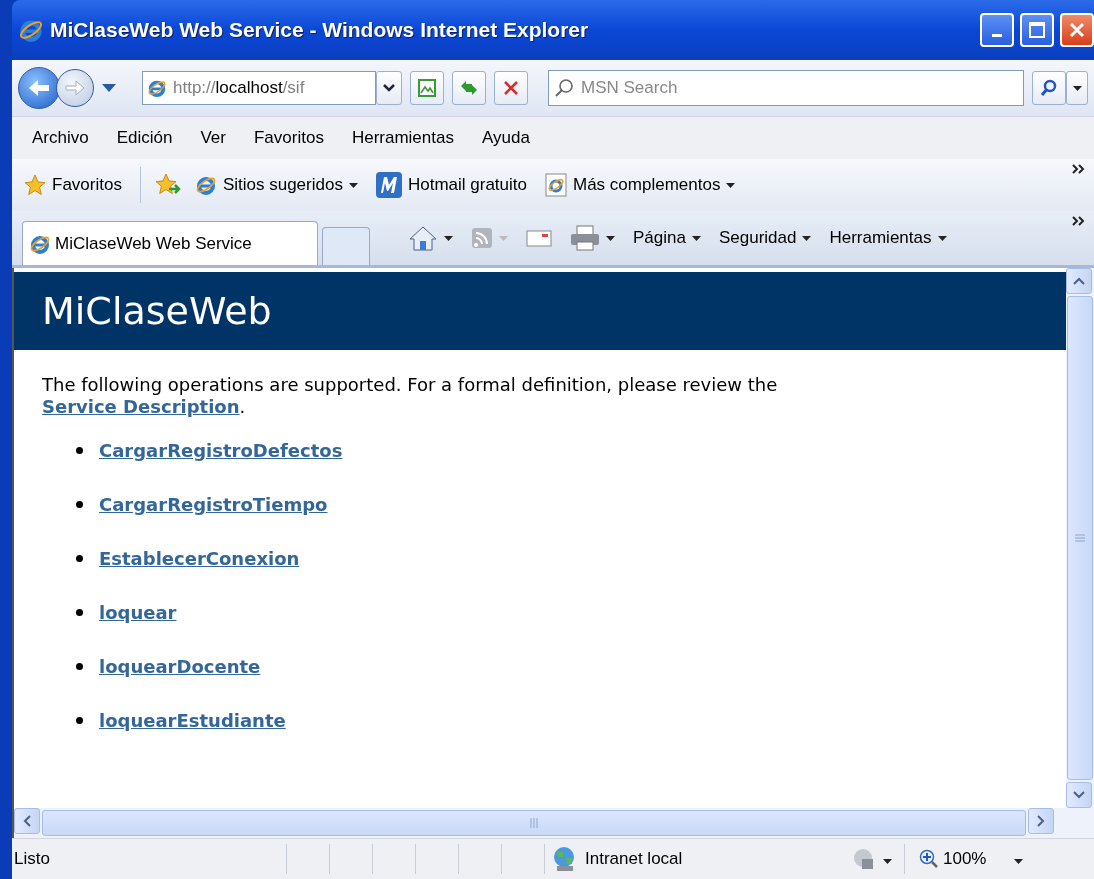  I want to click on zoom-control: 100%, so click(964, 859).